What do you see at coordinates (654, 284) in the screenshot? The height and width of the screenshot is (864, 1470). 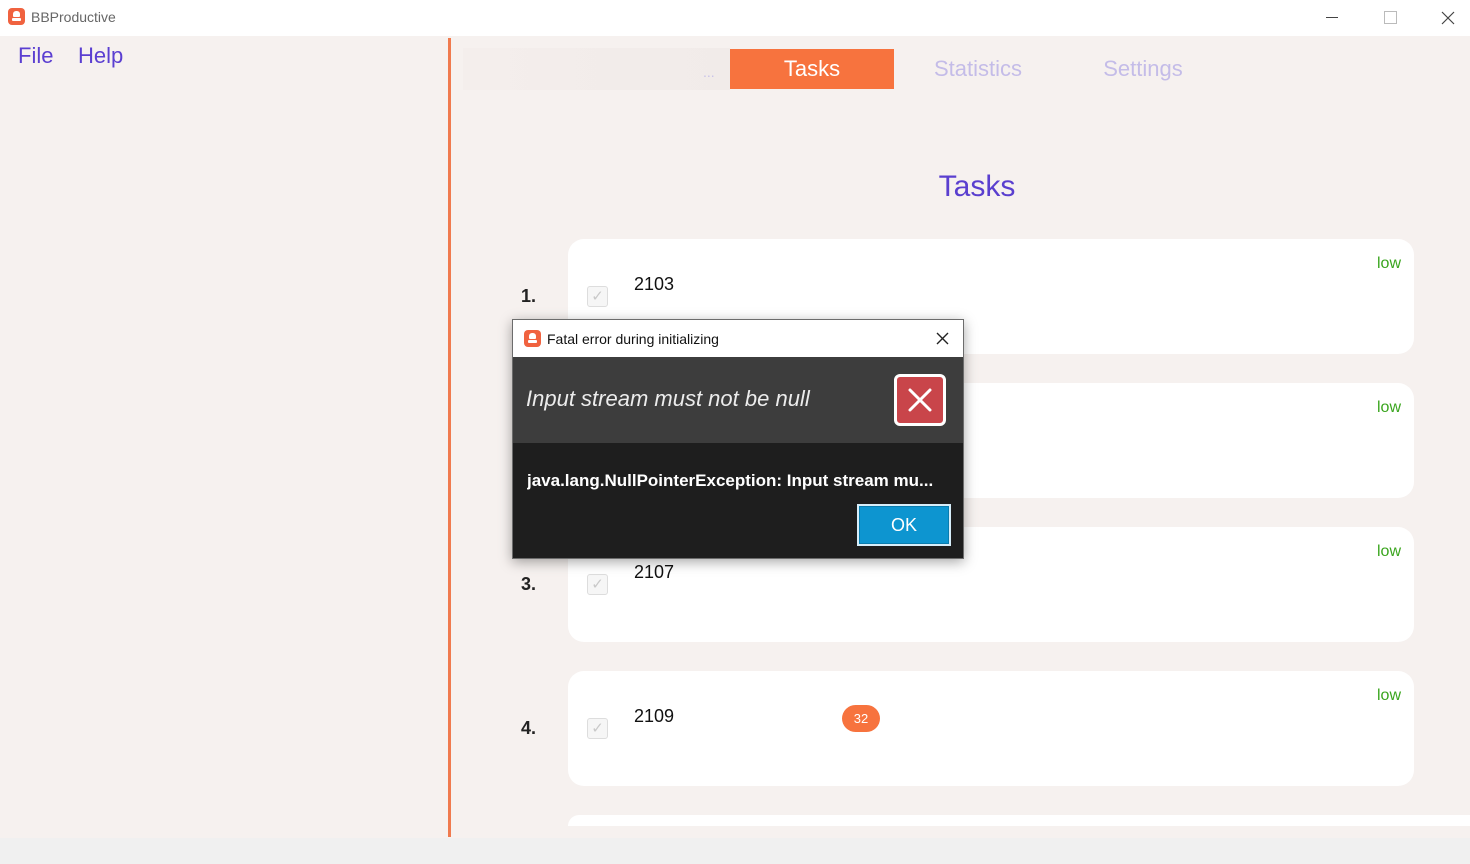 I see `task-name: 2103` at bounding box center [654, 284].